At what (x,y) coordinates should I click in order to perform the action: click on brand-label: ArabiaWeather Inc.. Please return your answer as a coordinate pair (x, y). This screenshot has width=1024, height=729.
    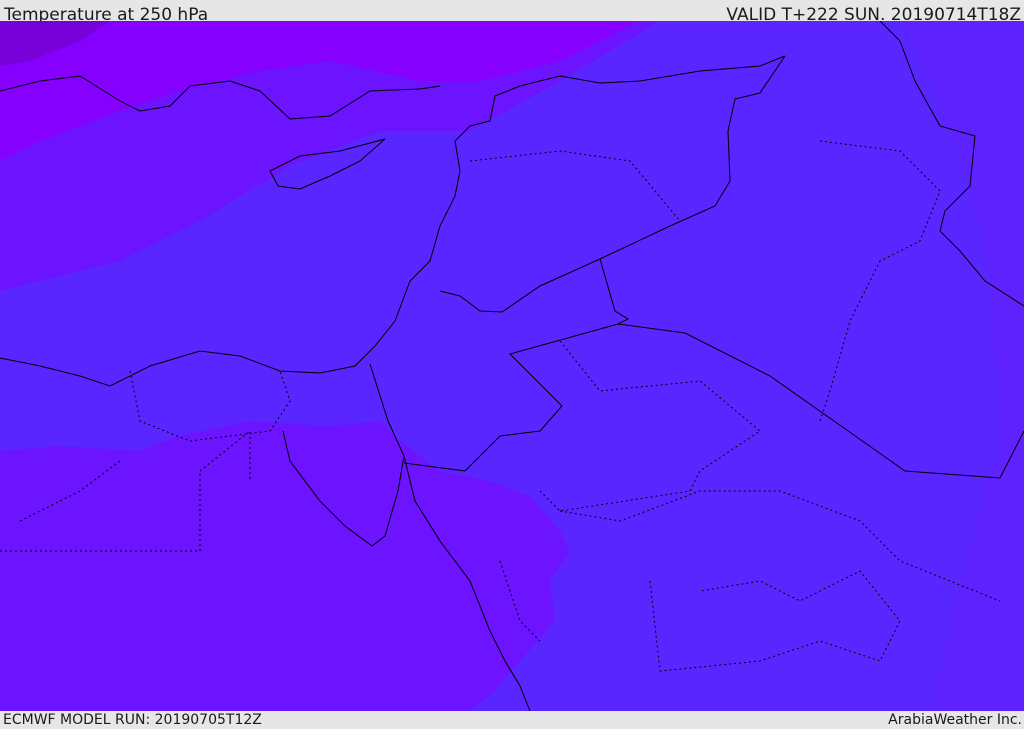
    Looking at the image, I should click on (955, 720).